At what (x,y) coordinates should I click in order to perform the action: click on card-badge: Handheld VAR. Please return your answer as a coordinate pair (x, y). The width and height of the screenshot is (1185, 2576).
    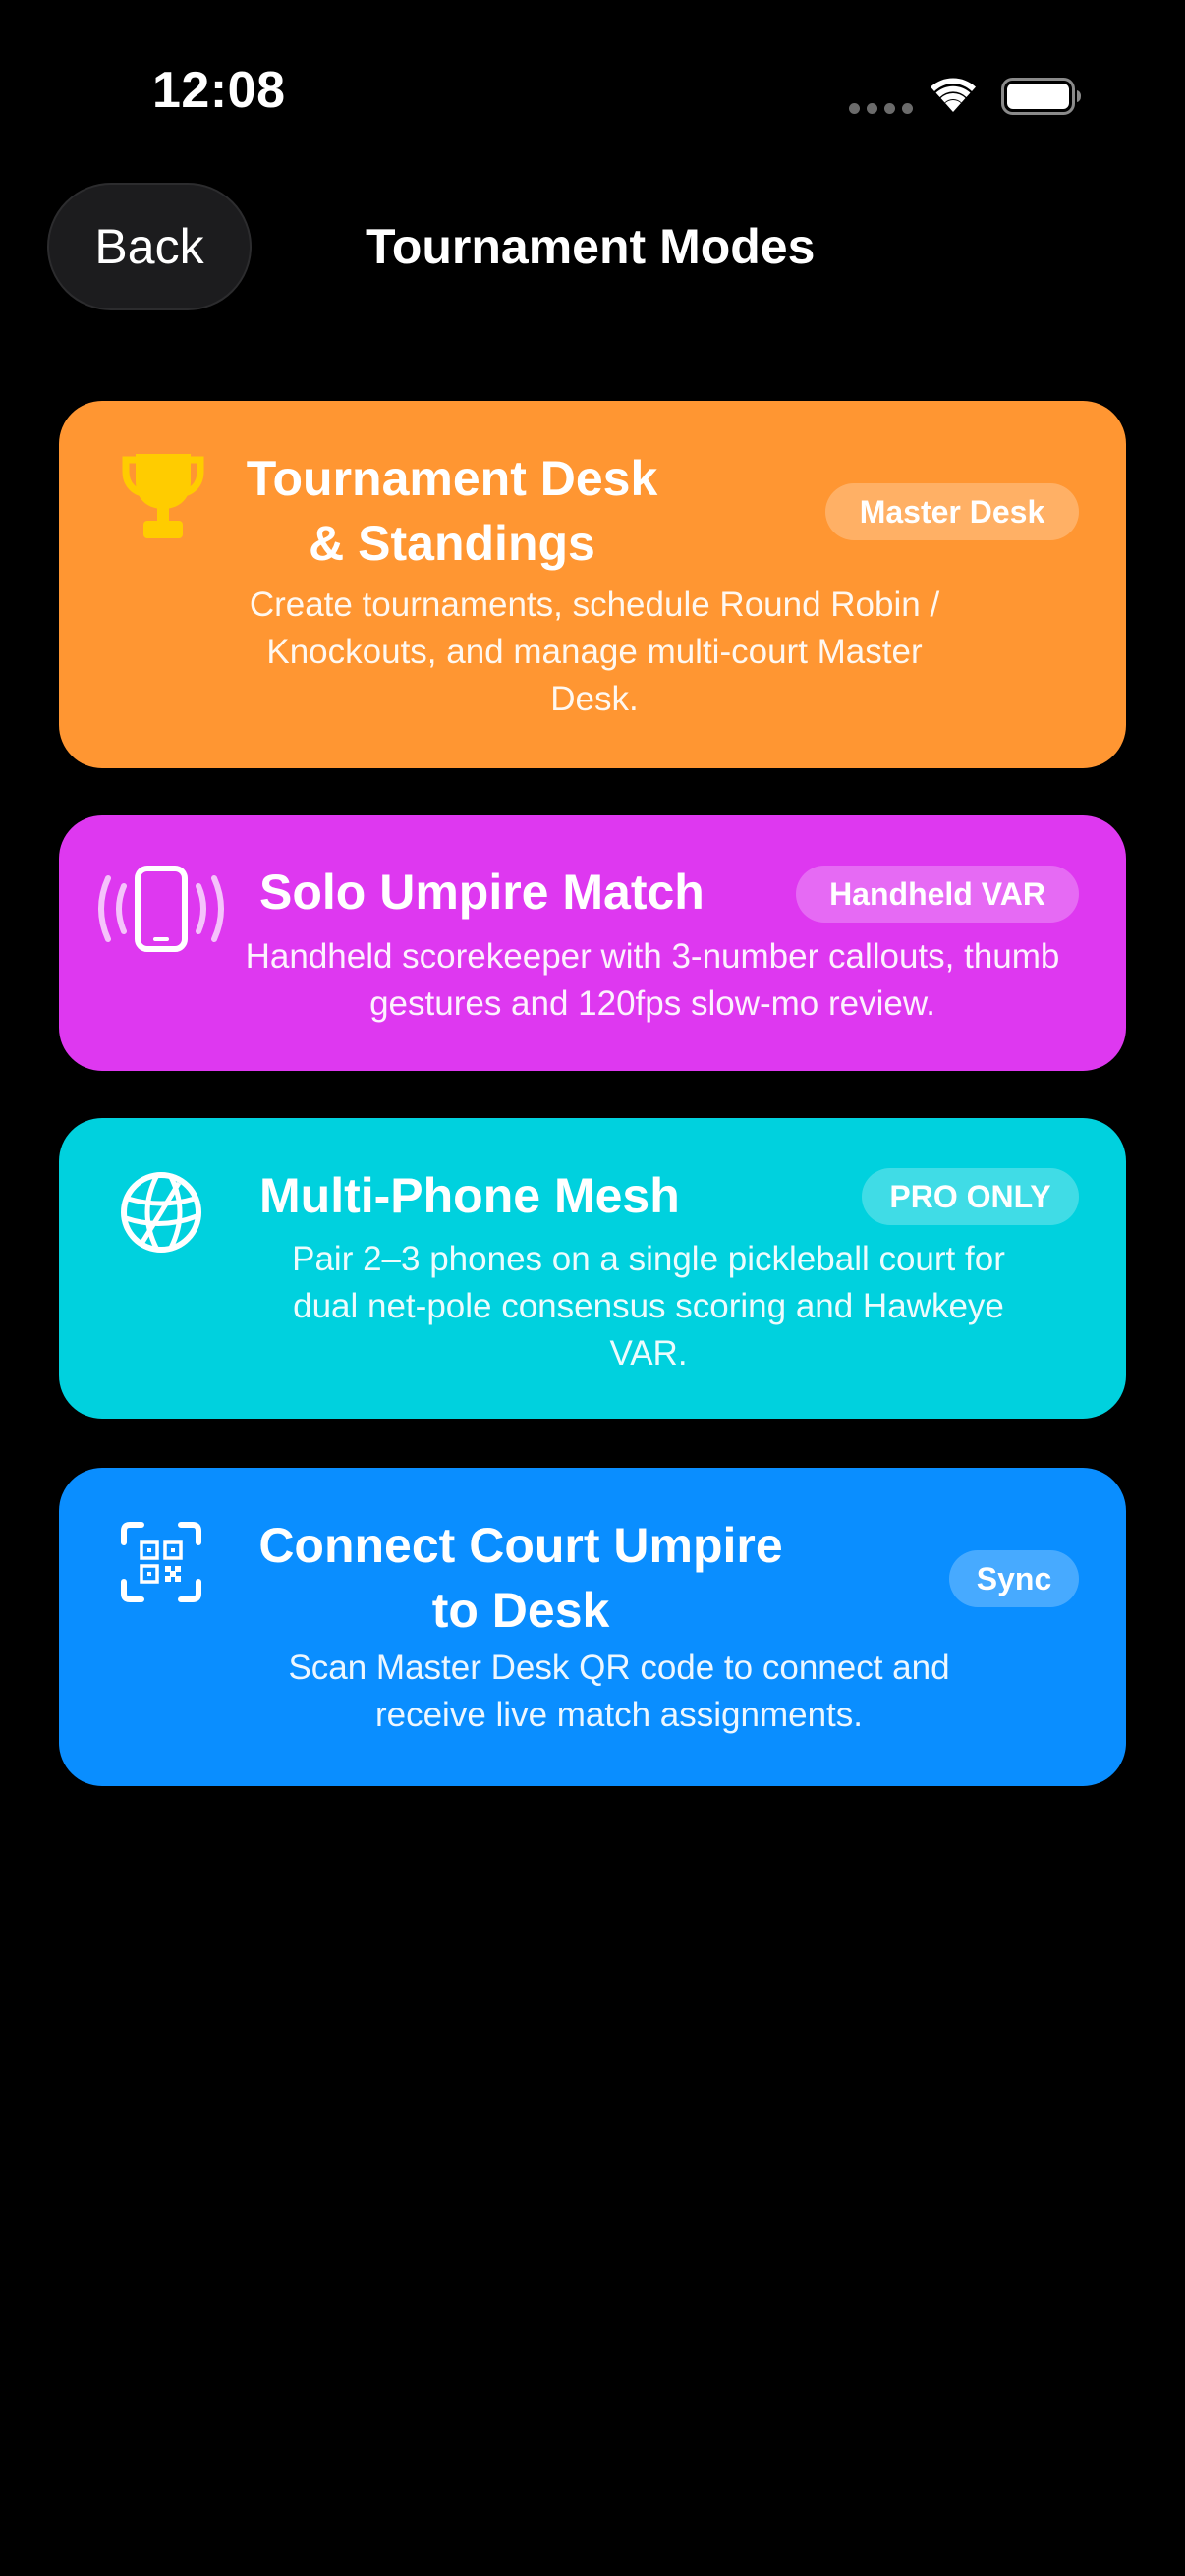
    Looking at the image, I should click on (938, 894).